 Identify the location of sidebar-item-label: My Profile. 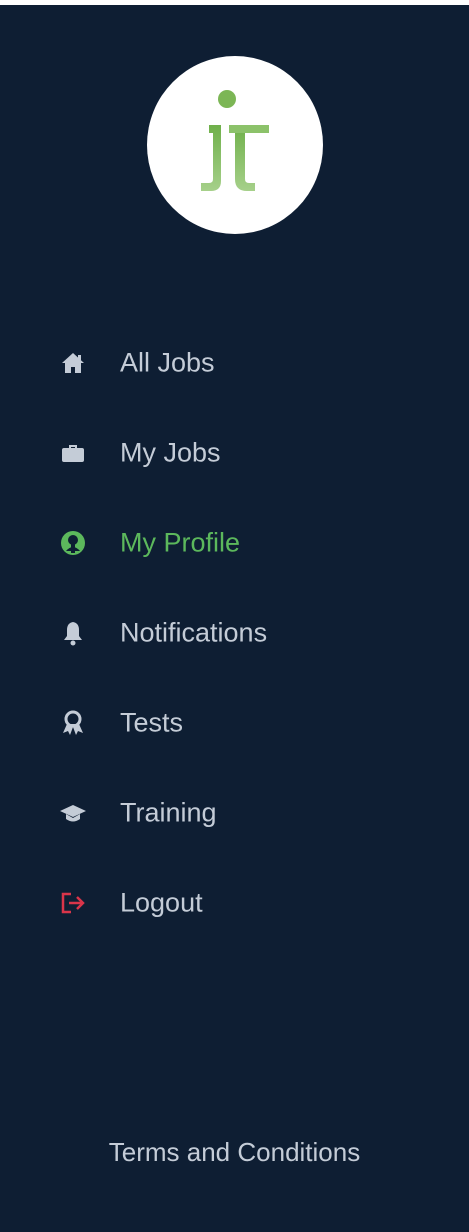
(180, 542).